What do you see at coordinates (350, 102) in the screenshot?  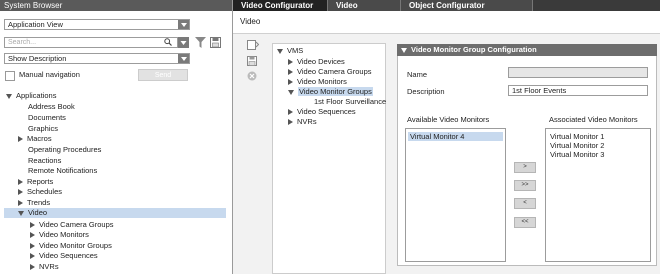 I see `tree2-item-1st-floor-surveillance: 1st Floor Surveillance` at bounding box center [350, 102].